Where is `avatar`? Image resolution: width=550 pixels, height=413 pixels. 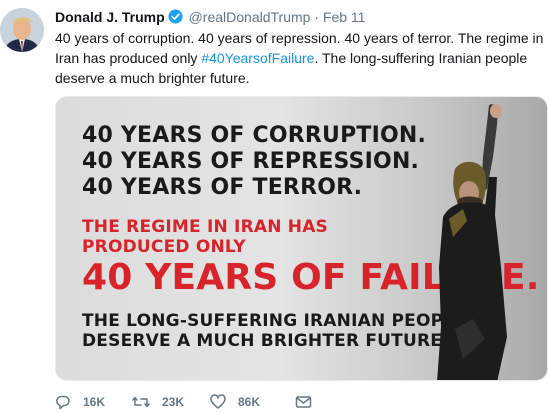
avatar is located at coordinates (22, 30).